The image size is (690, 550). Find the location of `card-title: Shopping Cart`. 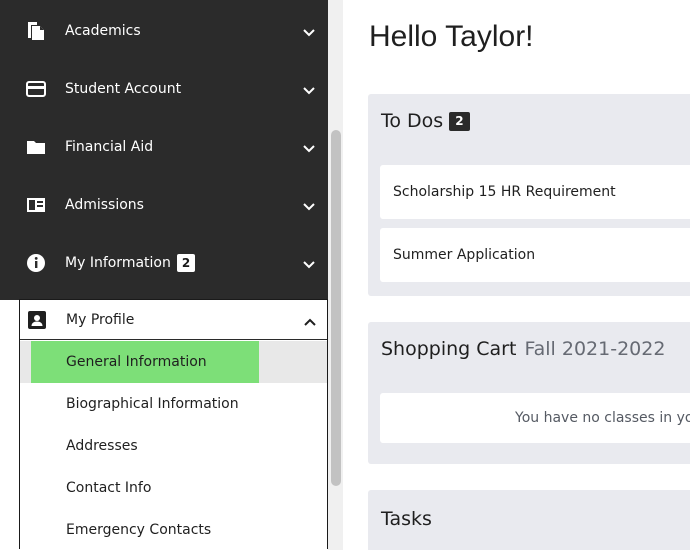

card-title: Shopping Cart is located at coordinates (449, 349).